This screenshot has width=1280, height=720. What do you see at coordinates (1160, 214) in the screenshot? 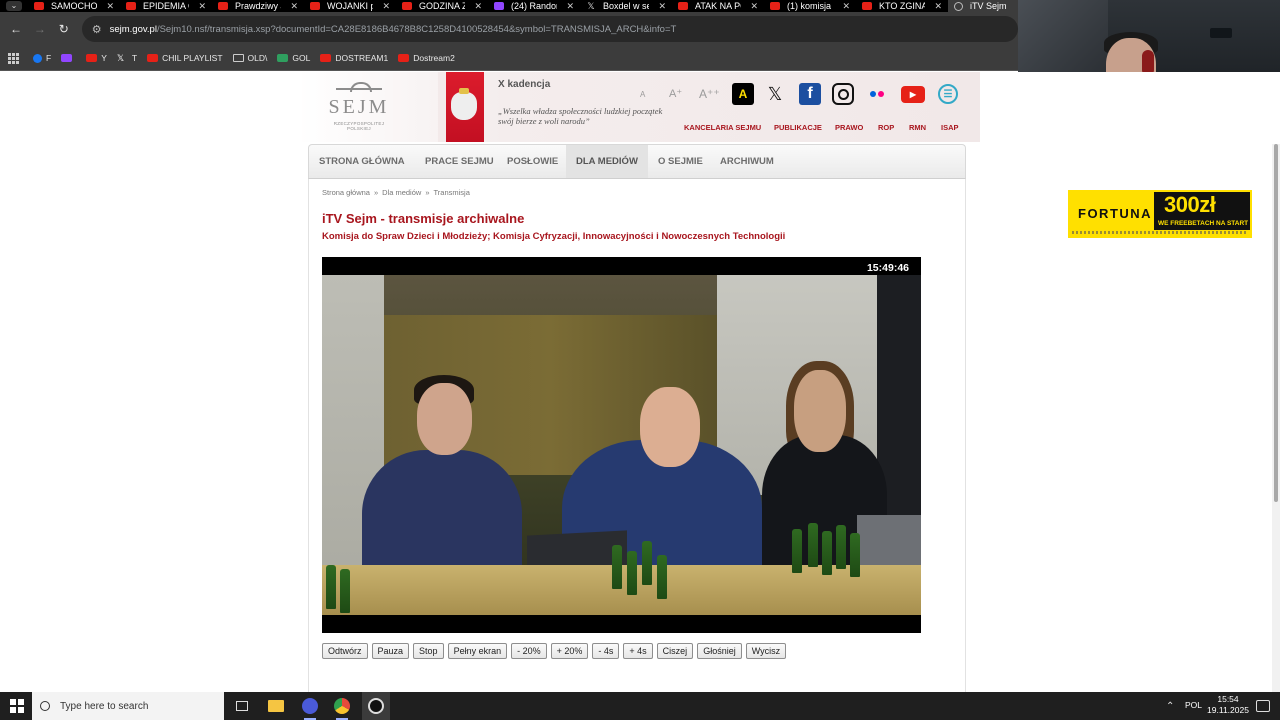
I see `fortuna-ad-banner: FORTUNA 300zł WE FREEBETACH NA START` at bounding box center [1160, 214].